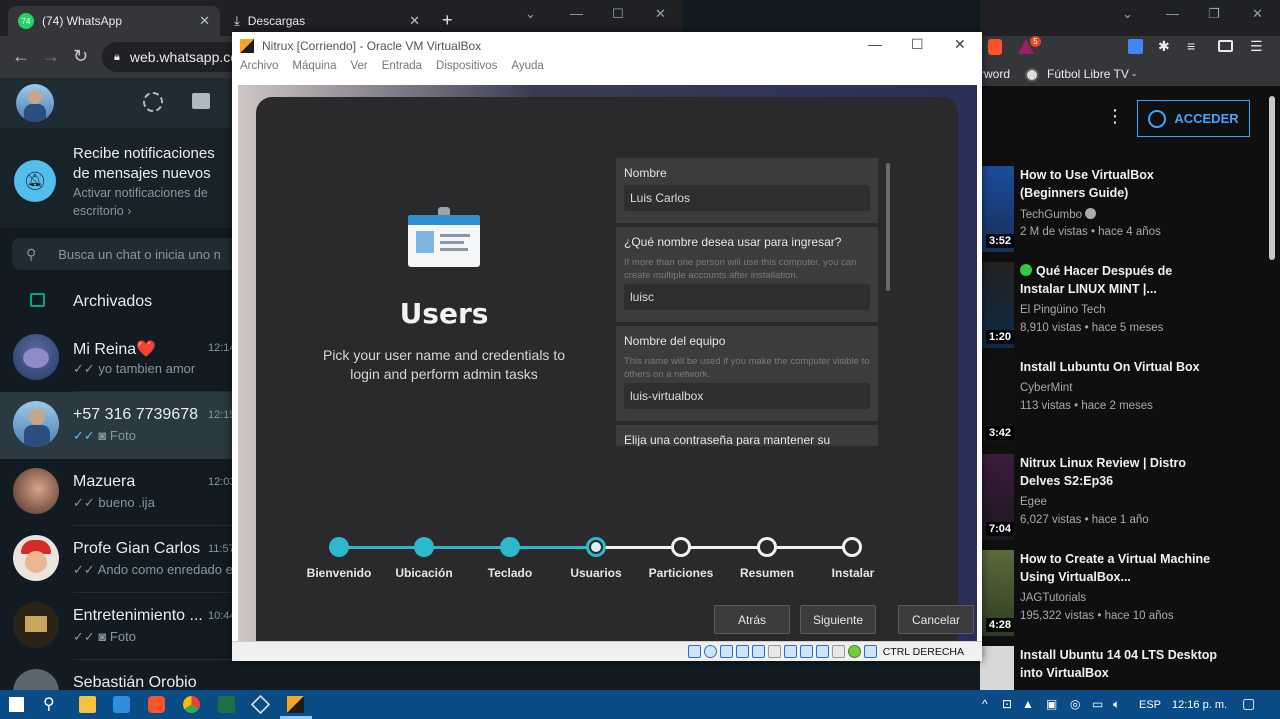 This screenshot has height=719, width=1280. What do you see at coordinates (1091, 74) in the screenshot?
I see `bookmark-item: Fútbol Libre TV -` at bounding box center [1091, 74].